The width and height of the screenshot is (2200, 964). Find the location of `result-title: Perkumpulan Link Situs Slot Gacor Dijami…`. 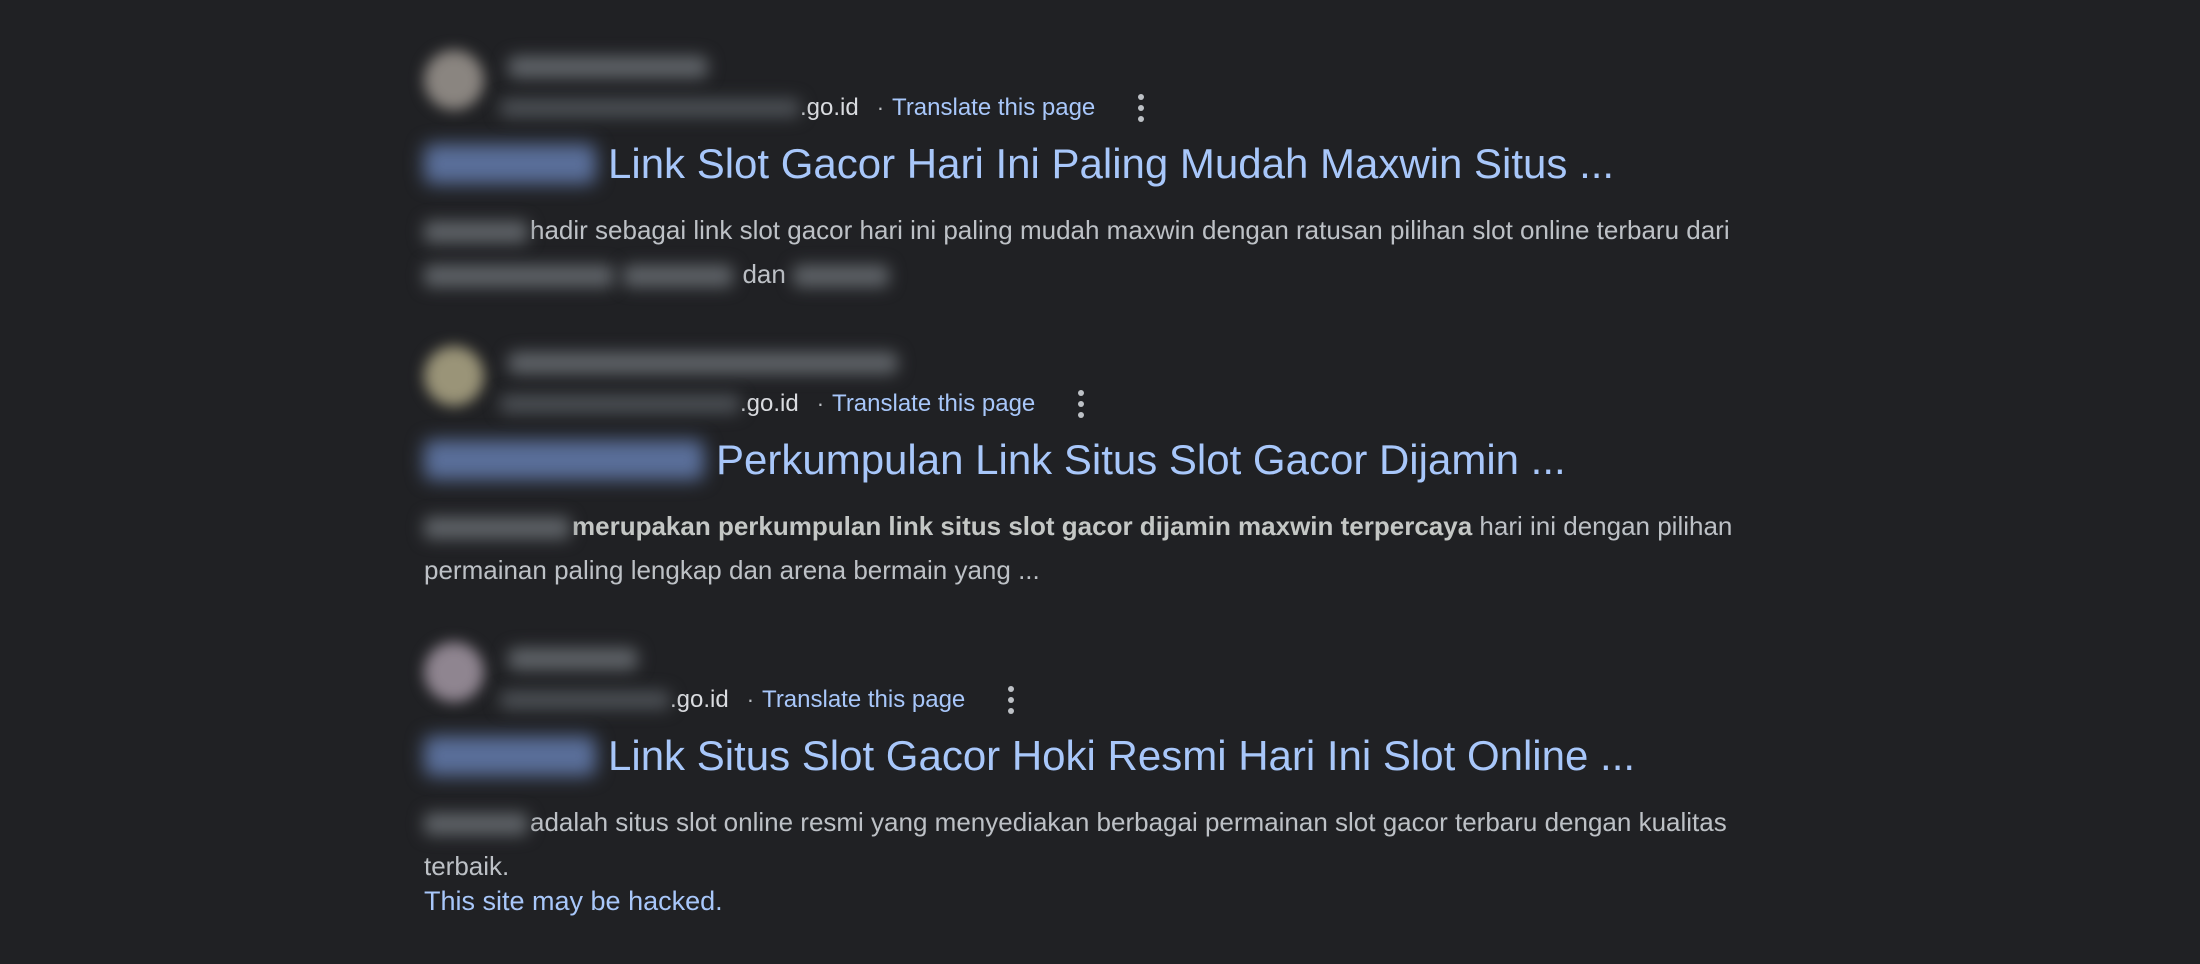

result-title: Perkumpulan Link Situs Slot Gacor Dijami… is located at coordinates (1141, 460).